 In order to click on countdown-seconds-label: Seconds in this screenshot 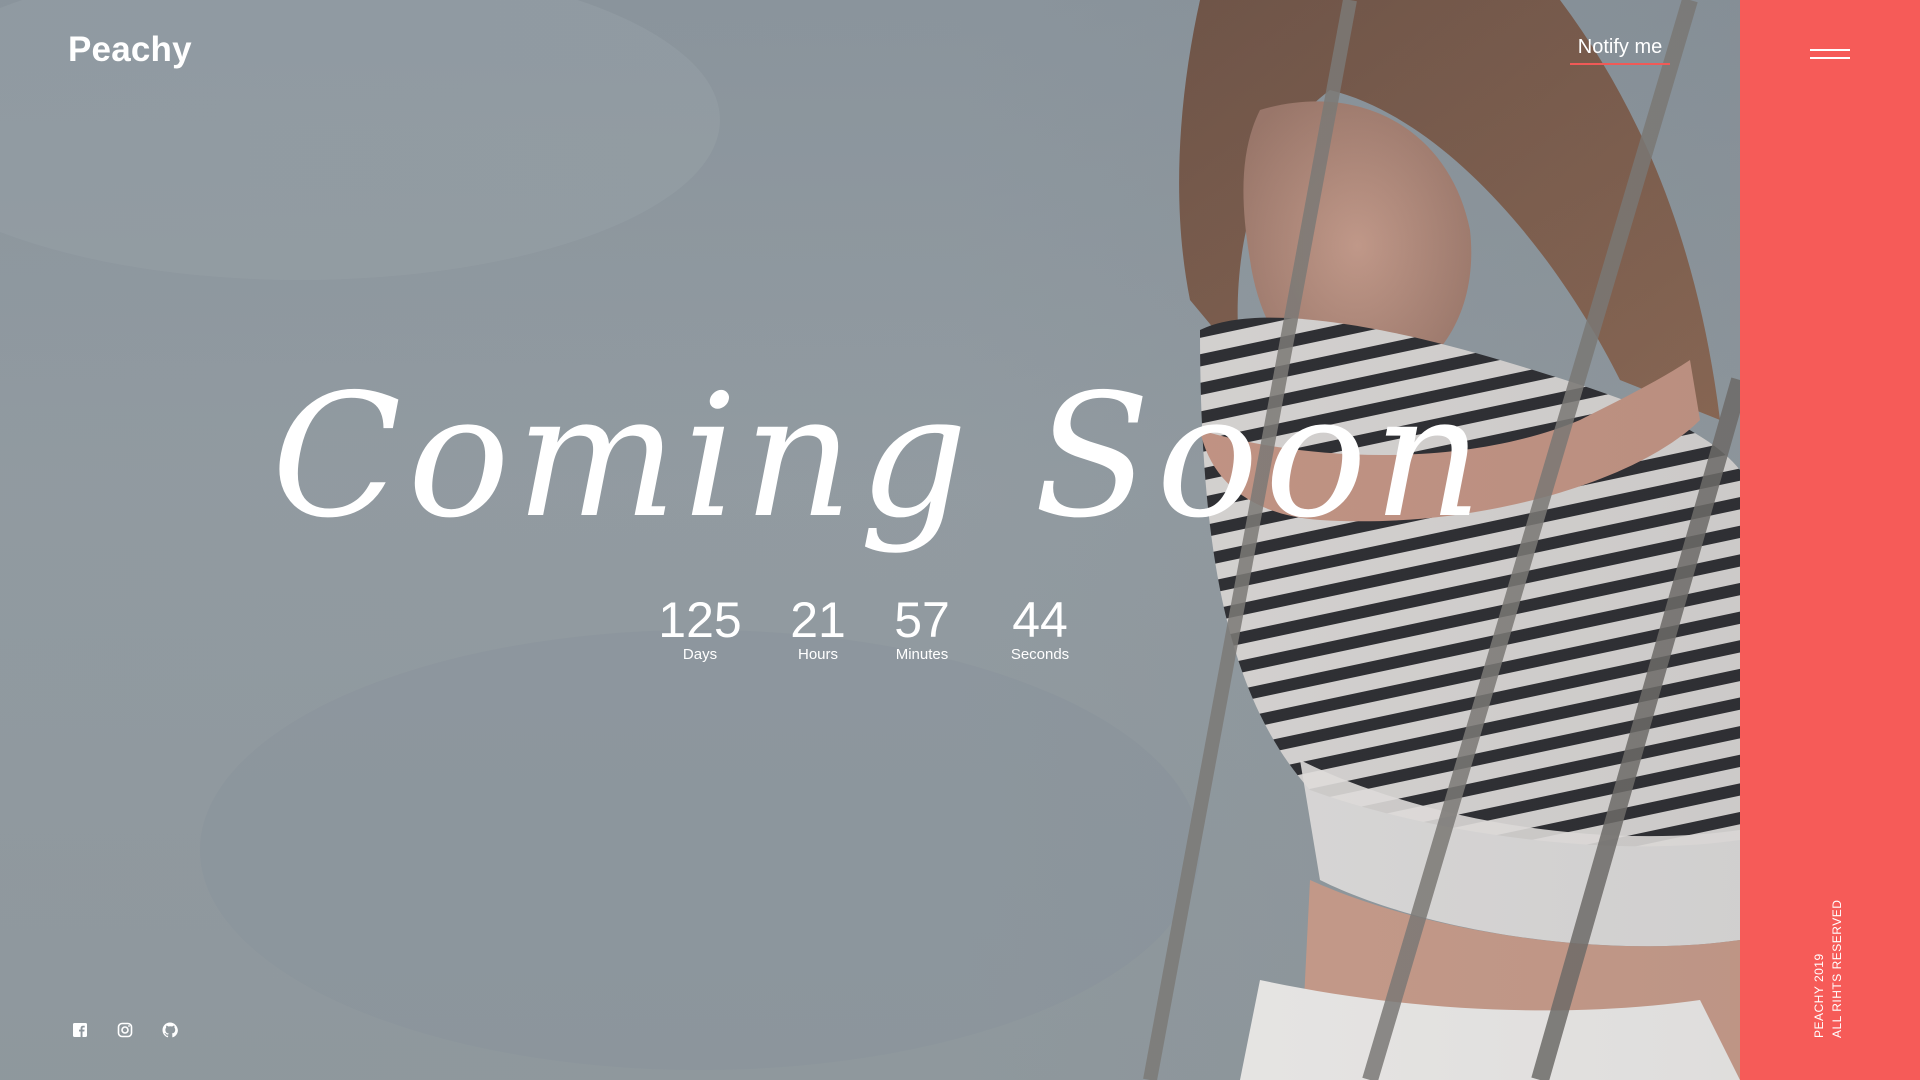, I will do `click(1040, 654)`.